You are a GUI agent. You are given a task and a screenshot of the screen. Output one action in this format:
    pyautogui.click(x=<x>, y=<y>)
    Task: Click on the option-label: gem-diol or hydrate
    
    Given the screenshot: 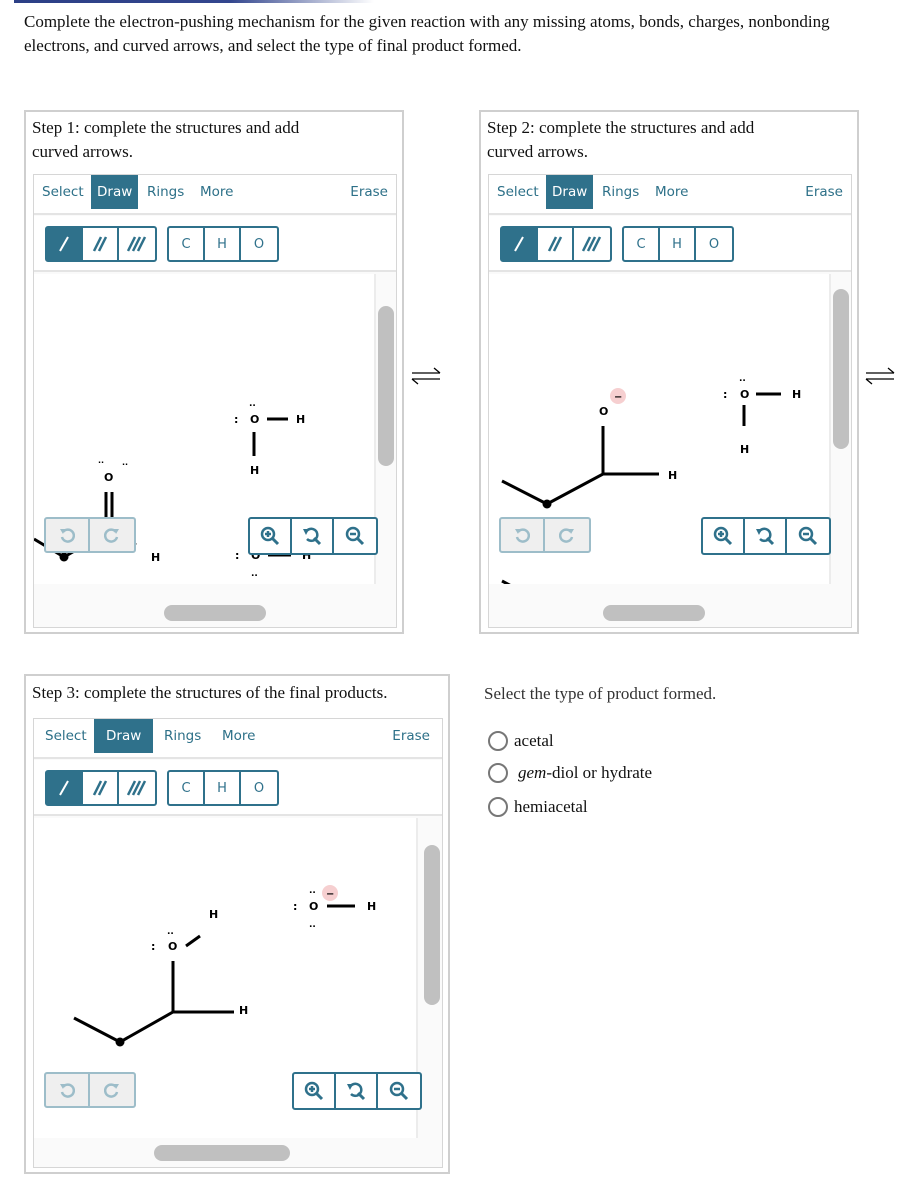 What is the action you would take?
    pyautogui.click(x=585, y=773)
    